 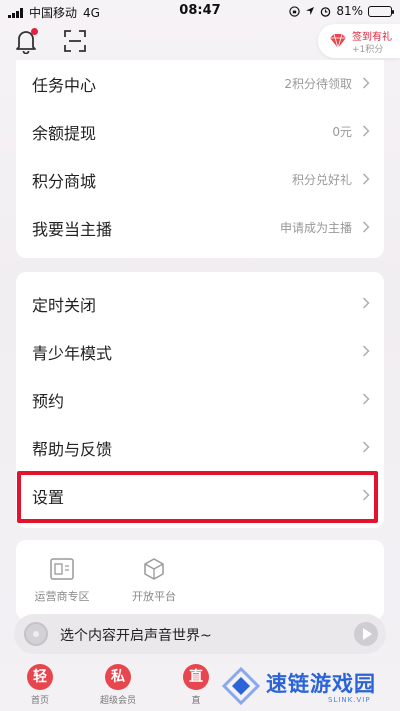 I want to click on play-button, so click(x=366, y=634).